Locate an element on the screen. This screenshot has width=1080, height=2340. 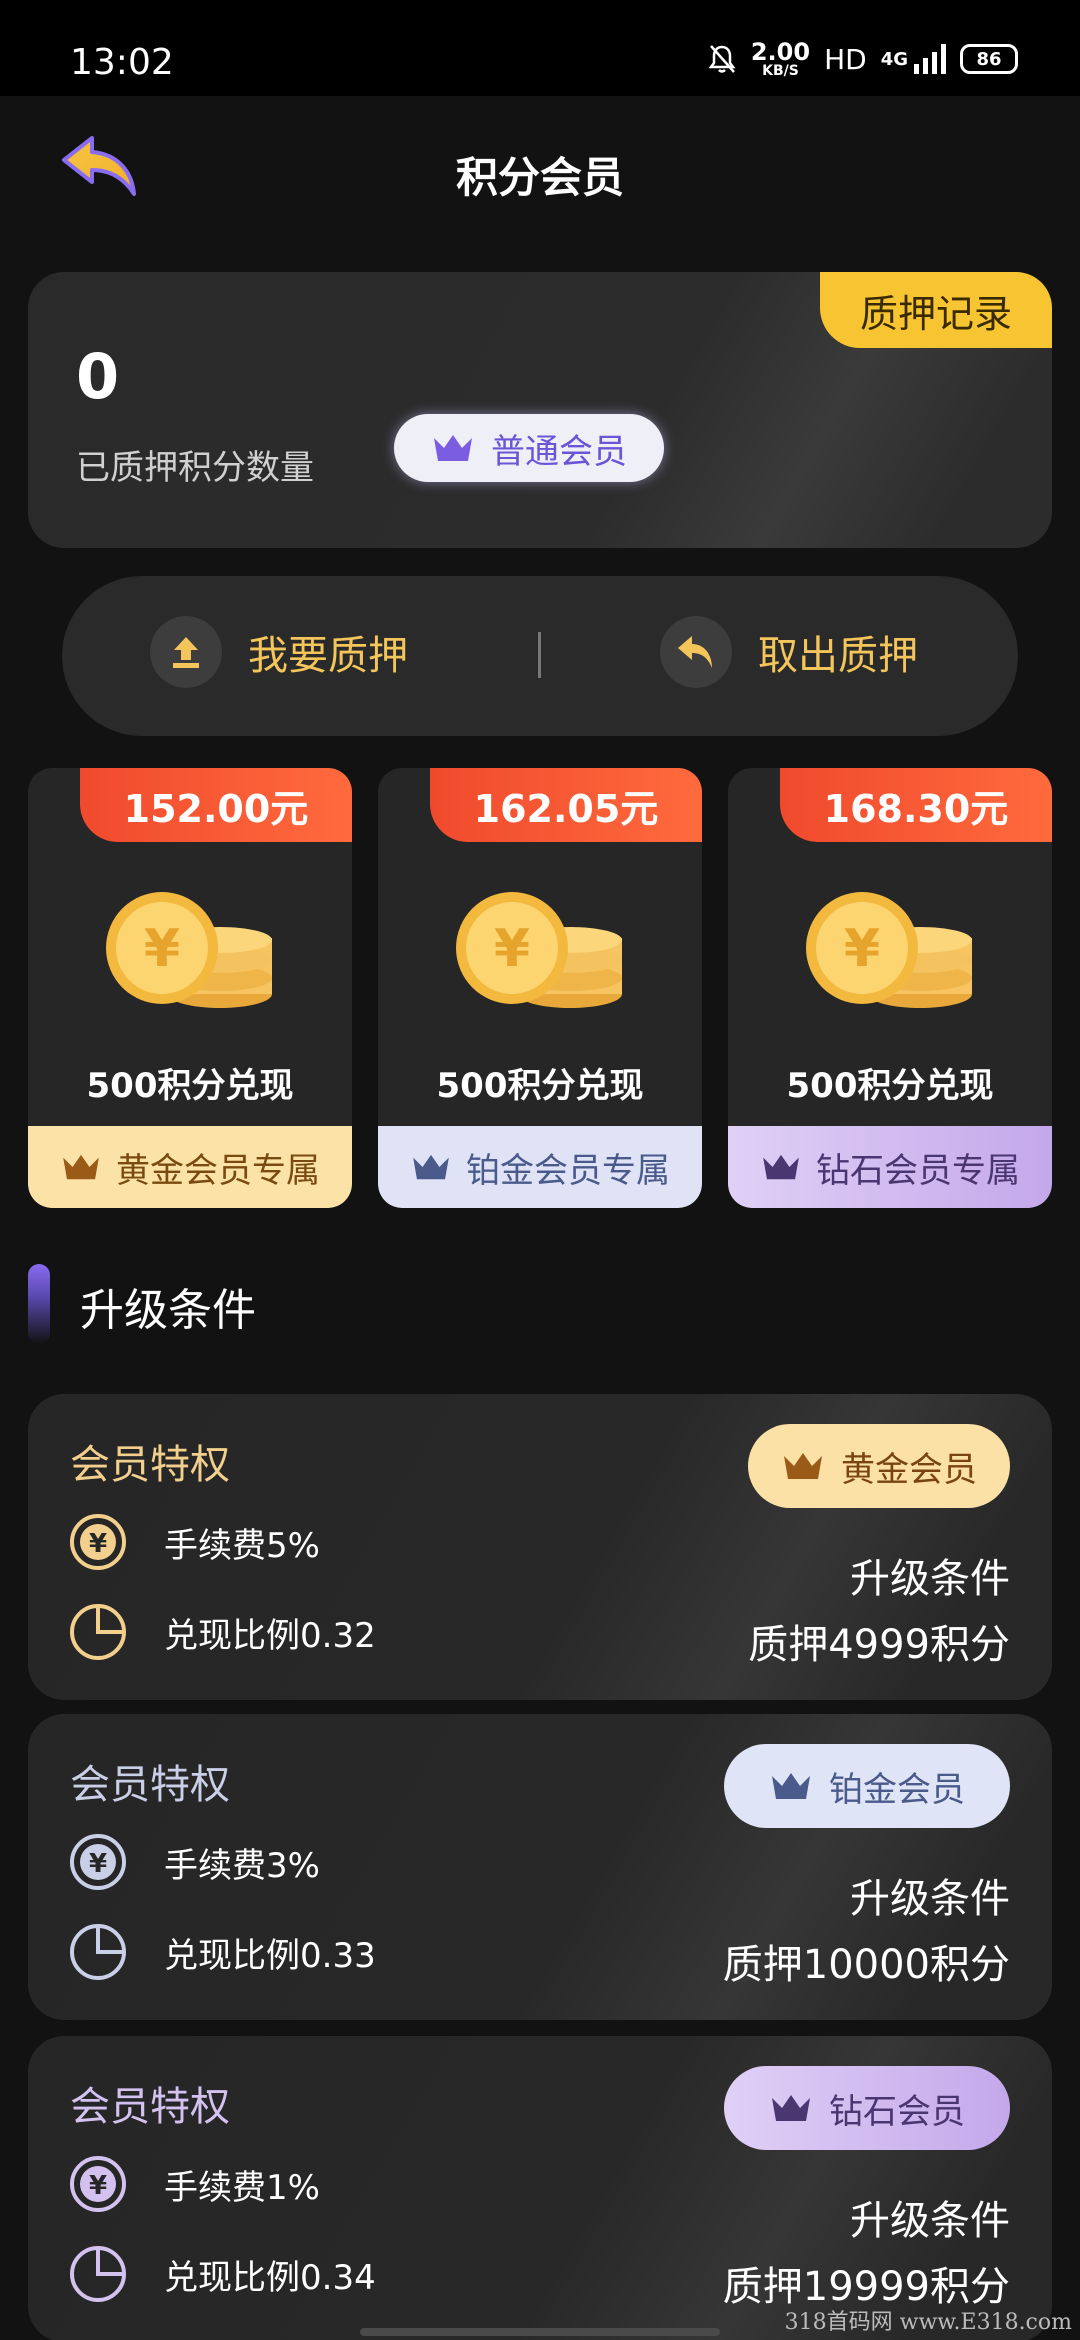
perk-fee: ¥ 手续费1% is located at coordinates (194, 2184).